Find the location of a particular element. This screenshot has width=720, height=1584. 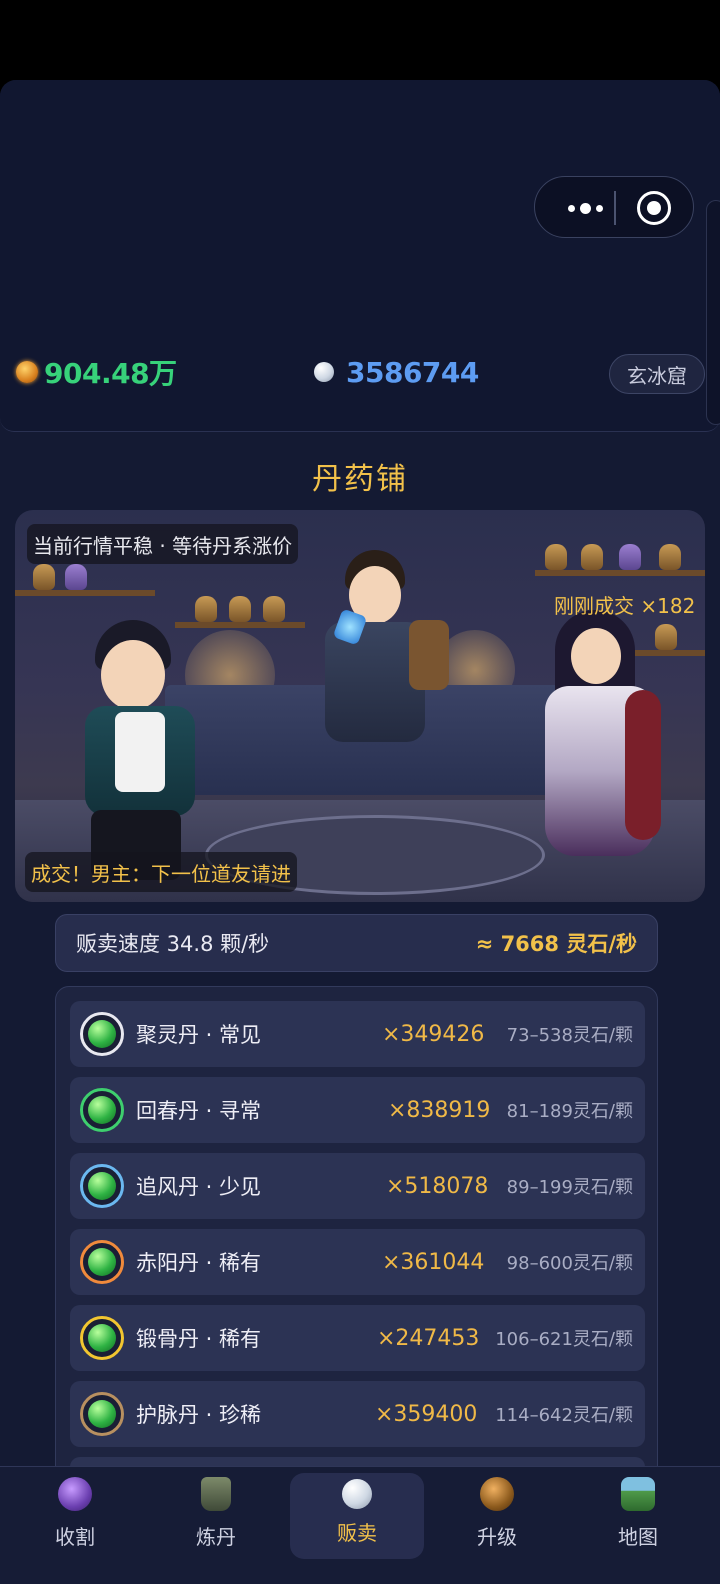

status-area is located at coordinates (360, 40).